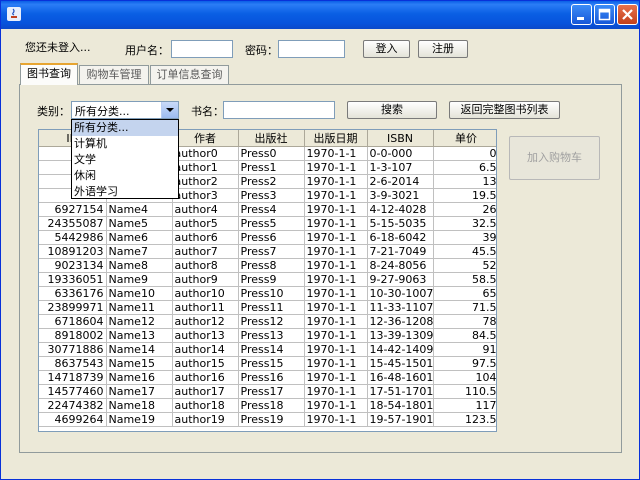  Describe the element at coordinates (189, 74) in the screenshot. I see `tab-order-query: 订单信息查询` at that location.